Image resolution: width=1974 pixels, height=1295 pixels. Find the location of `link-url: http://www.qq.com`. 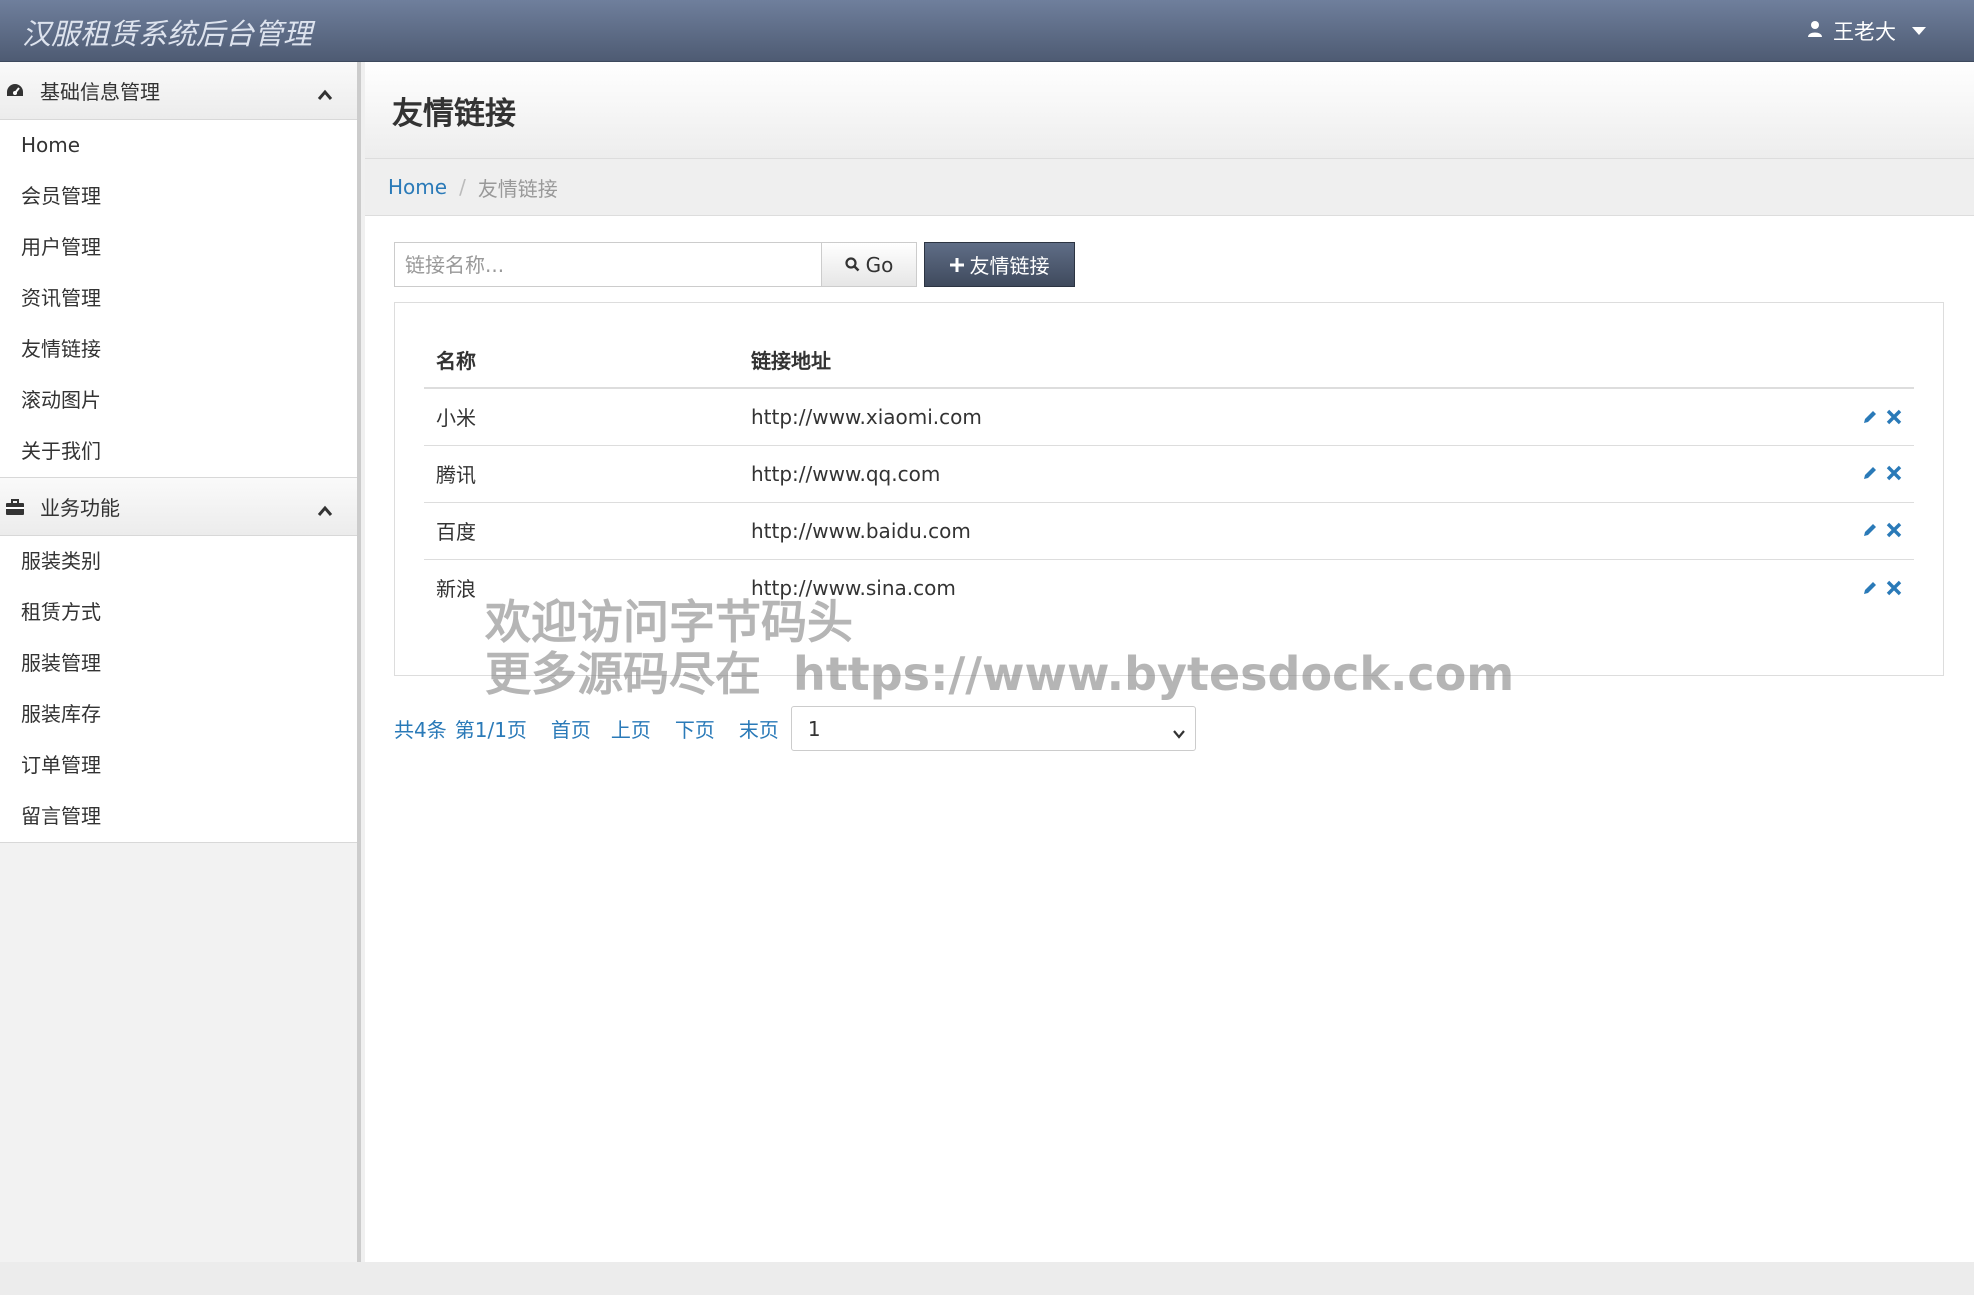

link-url: http://www.qq.com is located at coordinates (1286, 474).